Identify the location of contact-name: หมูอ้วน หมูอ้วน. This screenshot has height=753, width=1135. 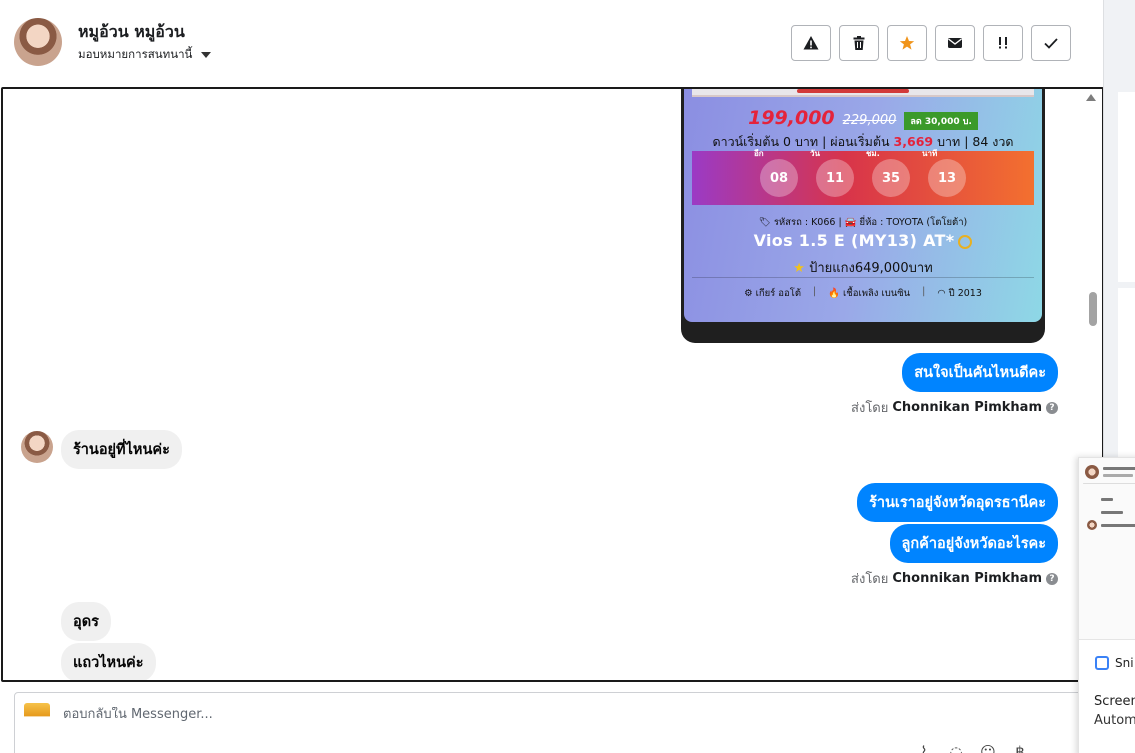
(131, 32).